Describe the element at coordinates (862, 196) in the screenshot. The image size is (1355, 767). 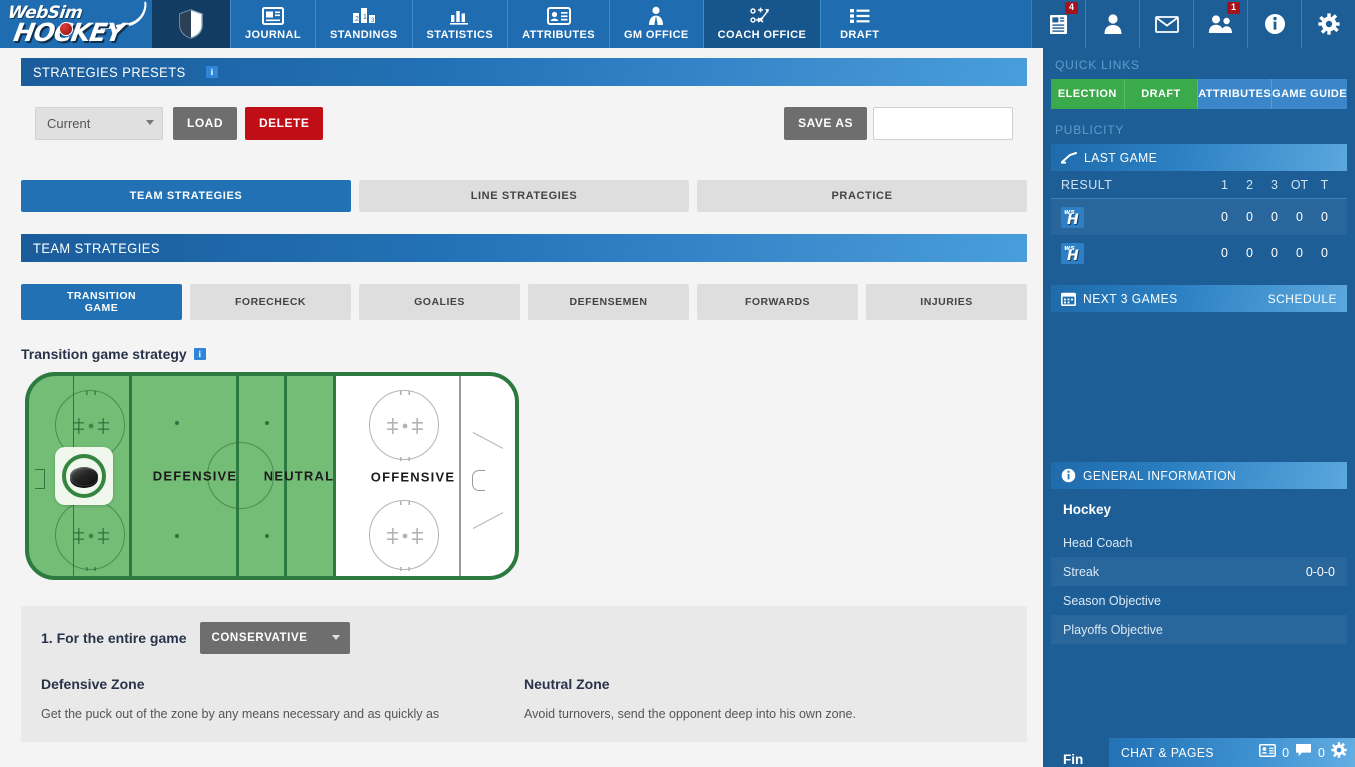
I see `tab-practice: PRACTICE` at that location.